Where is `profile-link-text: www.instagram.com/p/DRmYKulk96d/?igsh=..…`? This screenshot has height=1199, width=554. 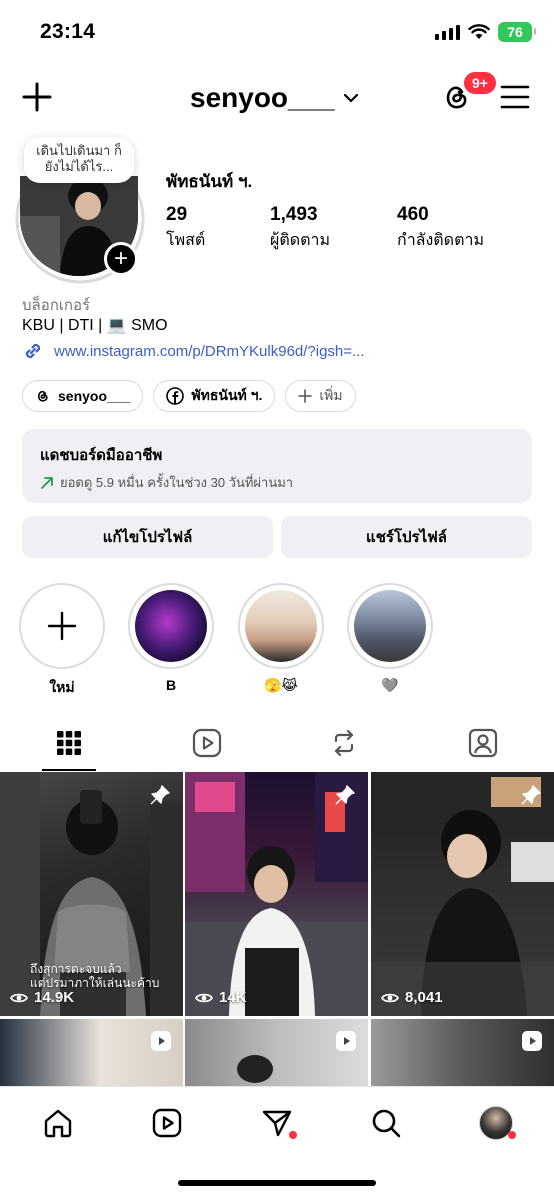 profile-link-text: www.instagram.com/p/DRmYKulk96d/?igsh=..… is located at coordinates (209, 351).